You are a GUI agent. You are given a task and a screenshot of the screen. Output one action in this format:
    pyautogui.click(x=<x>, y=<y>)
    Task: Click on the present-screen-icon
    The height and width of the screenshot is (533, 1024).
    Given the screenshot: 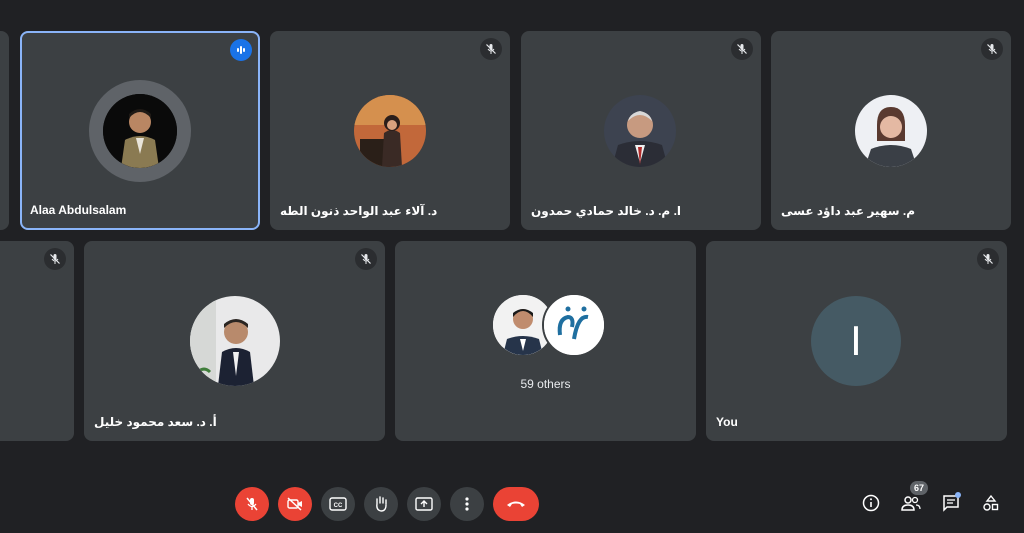 What is the action you would take?
    pyautogui.click(x=424, y=504)
    